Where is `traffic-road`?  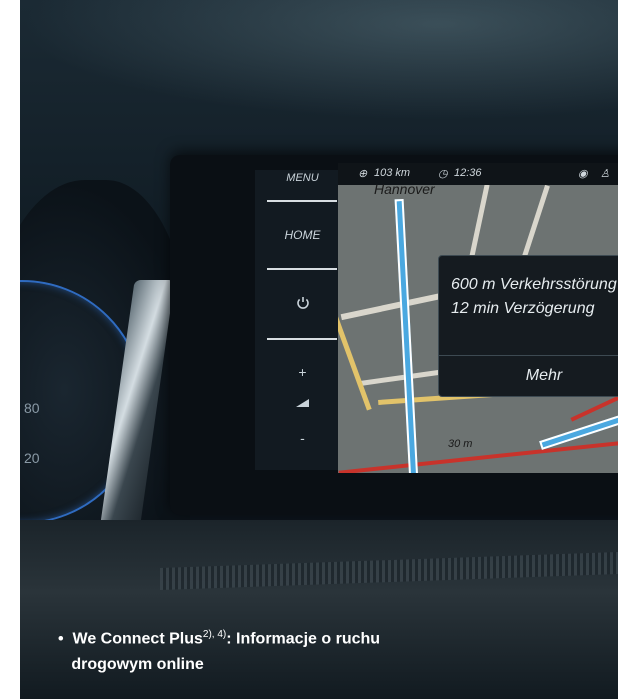 traffic-road is located at coordinates (478, 456).